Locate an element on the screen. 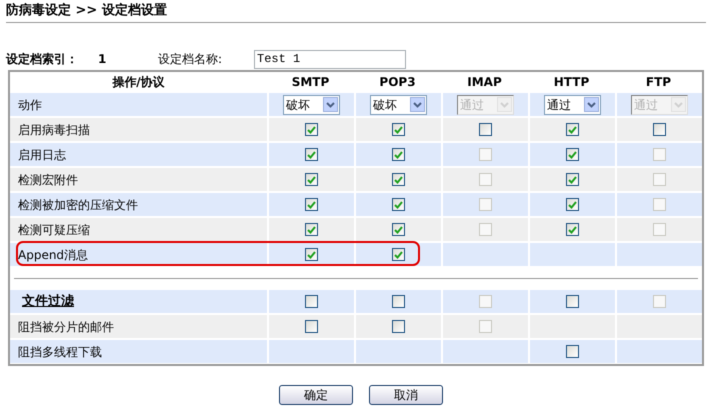 The width and height of the screenshot is (712, 416). profile-index-label: 设定档索引： is located at coordinates (42, 59).